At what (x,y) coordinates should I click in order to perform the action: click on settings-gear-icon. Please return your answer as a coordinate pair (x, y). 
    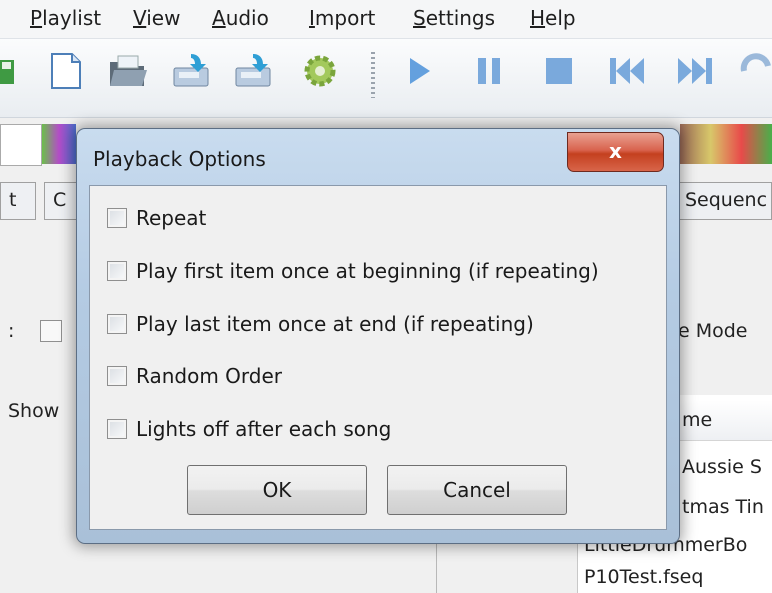
    Looking at the image, I should click on (320, 71).